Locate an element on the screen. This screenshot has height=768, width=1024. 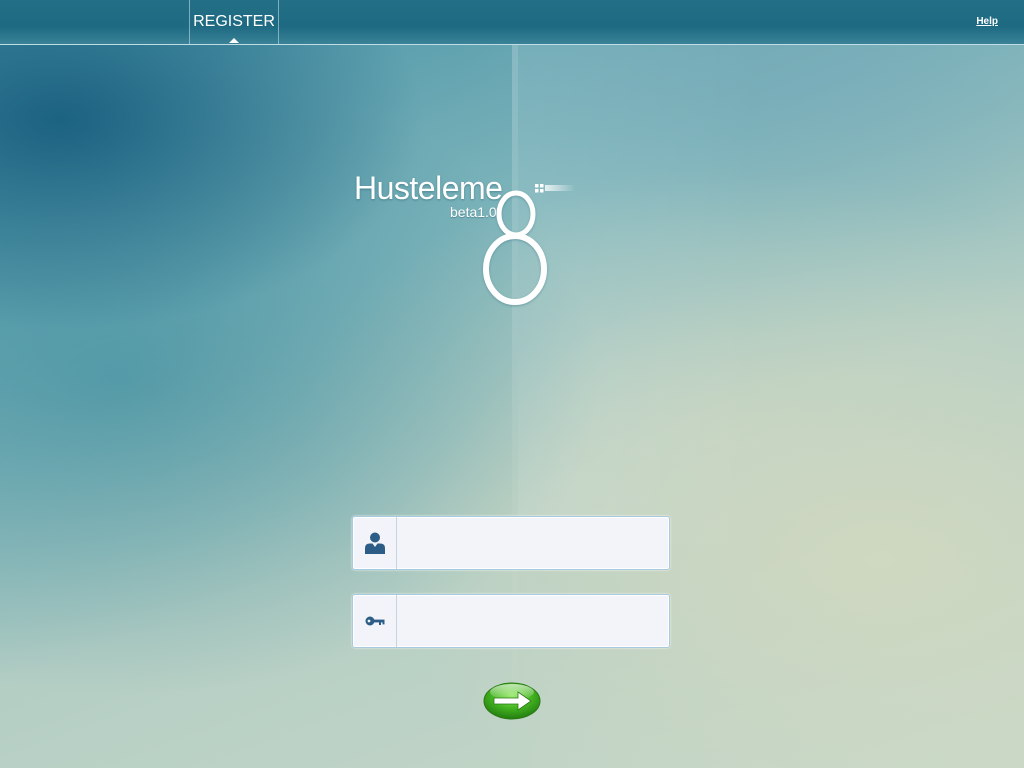
username-icon-cell is located at coordinates (375, 543).